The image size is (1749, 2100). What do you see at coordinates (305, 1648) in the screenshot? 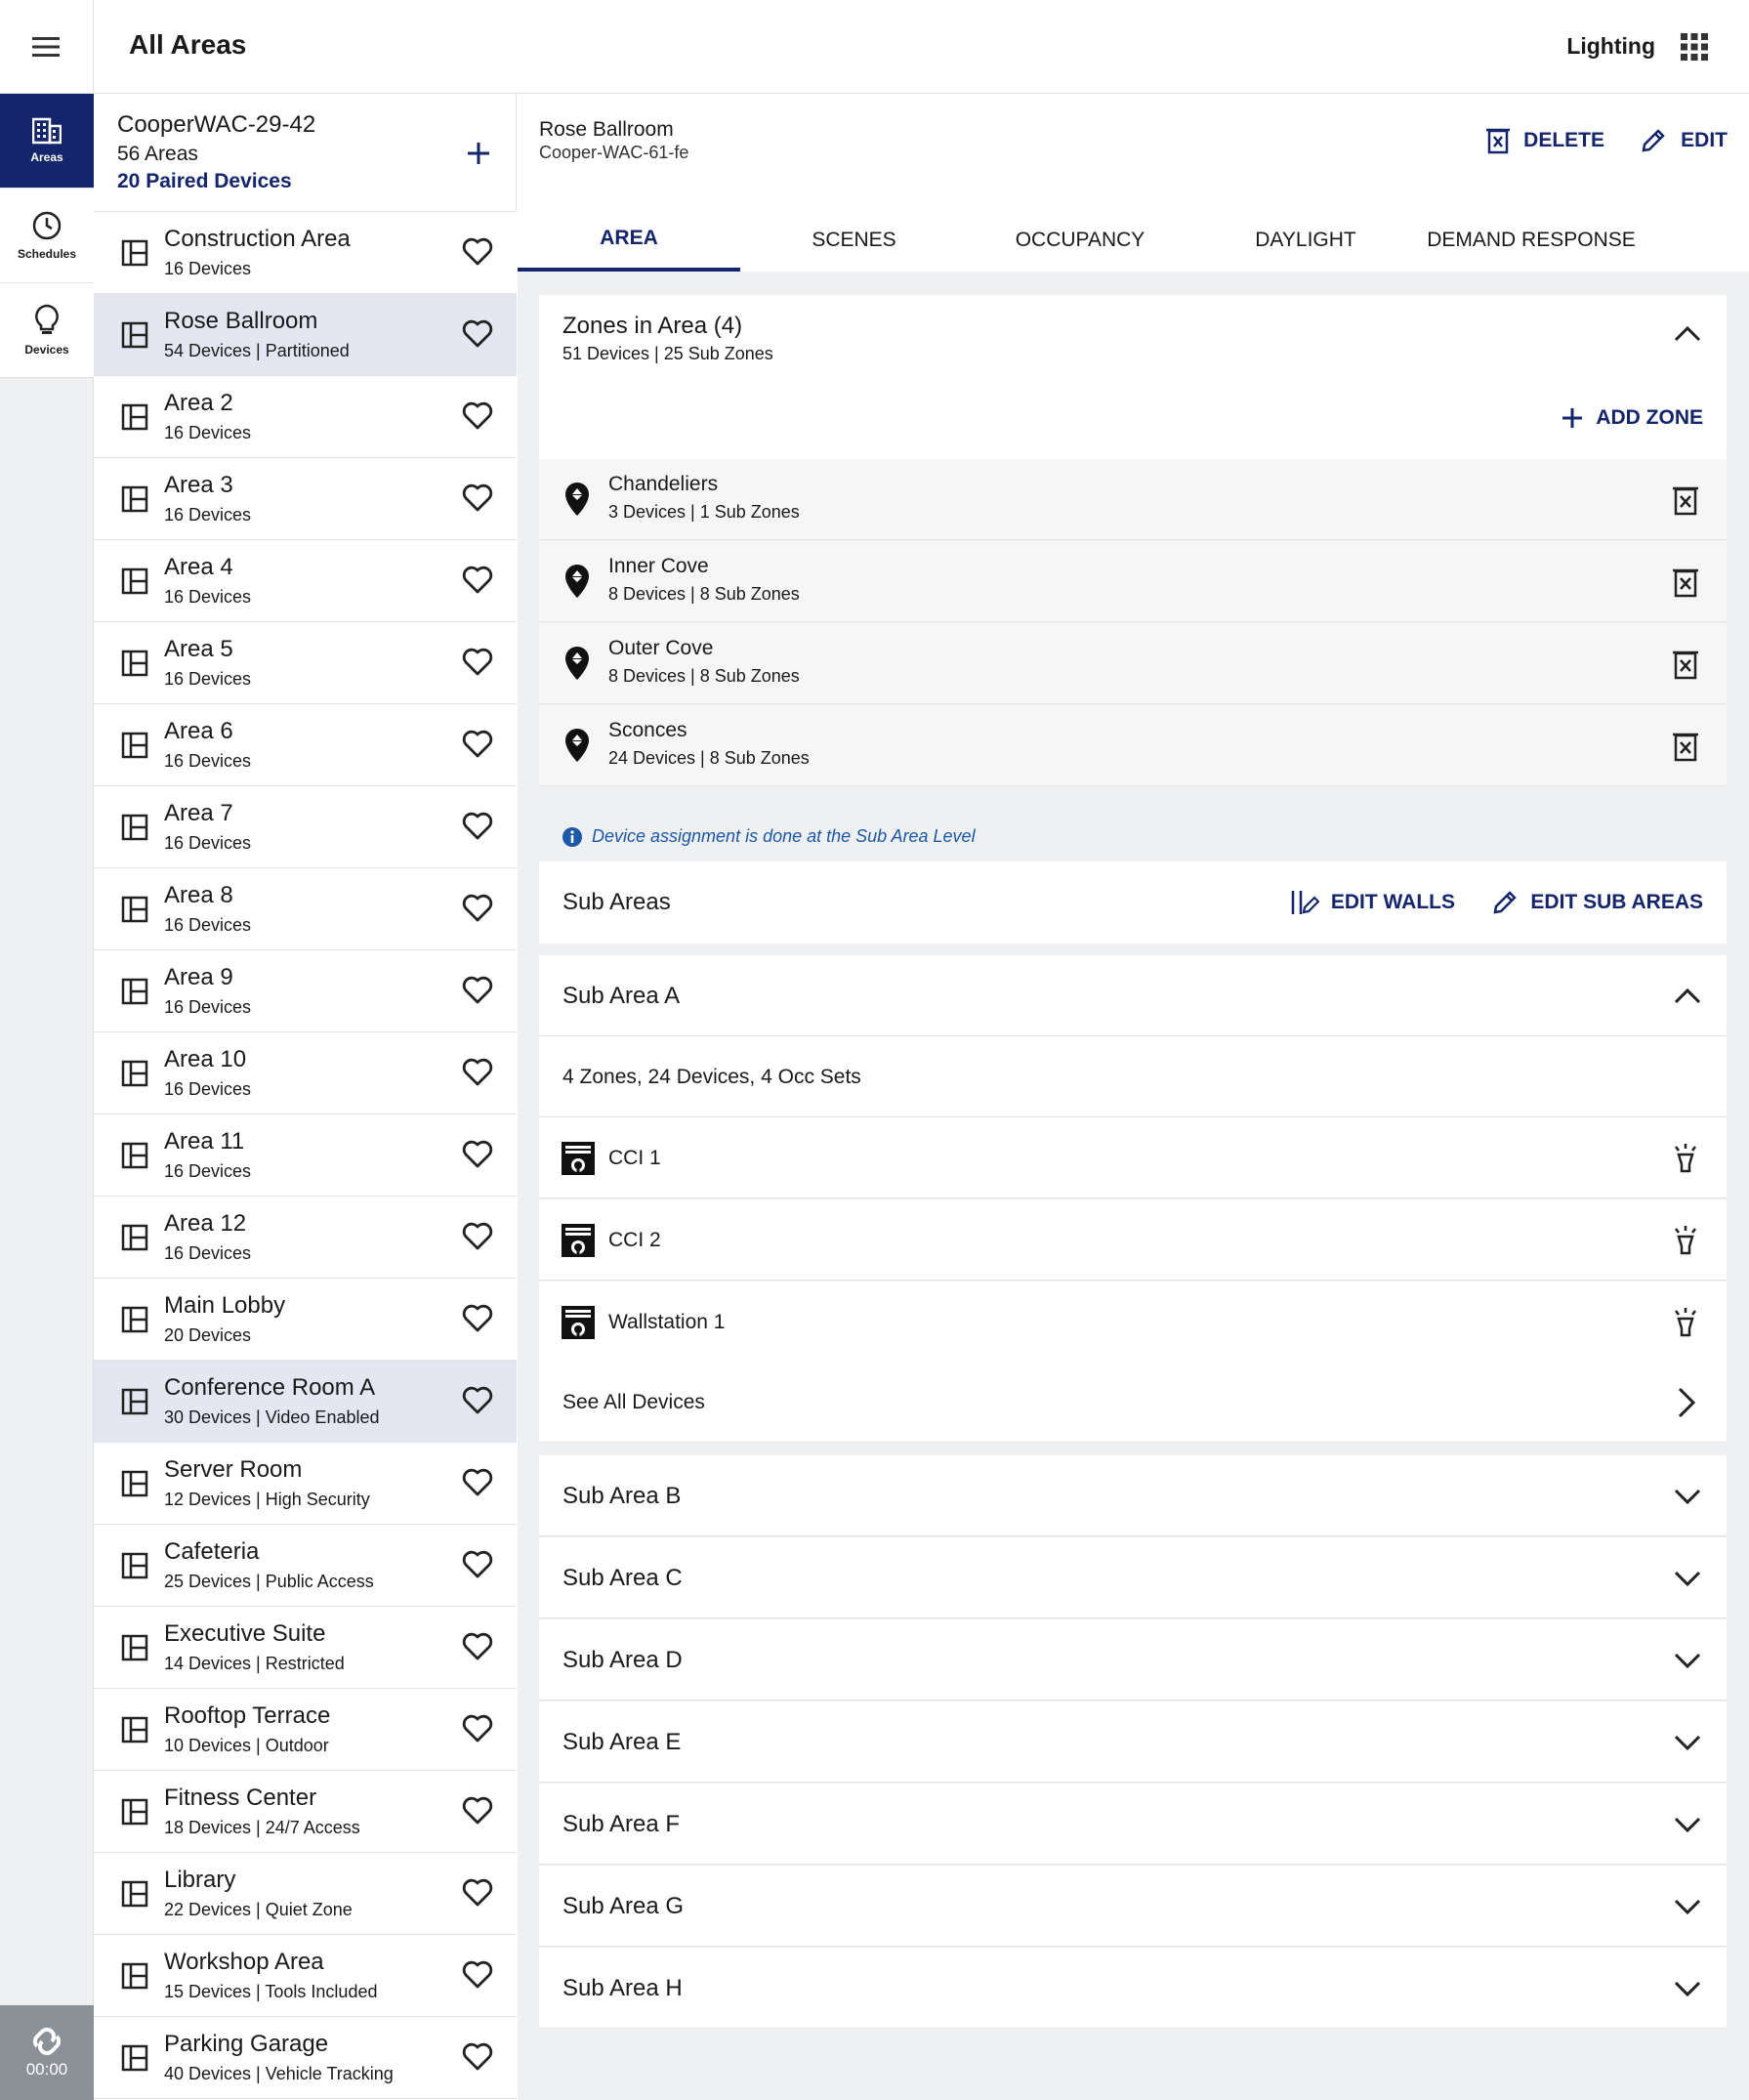
I see `area-list-item: Executive Suite 14 Devices | Restricted` at bounding box center [305, 1648].